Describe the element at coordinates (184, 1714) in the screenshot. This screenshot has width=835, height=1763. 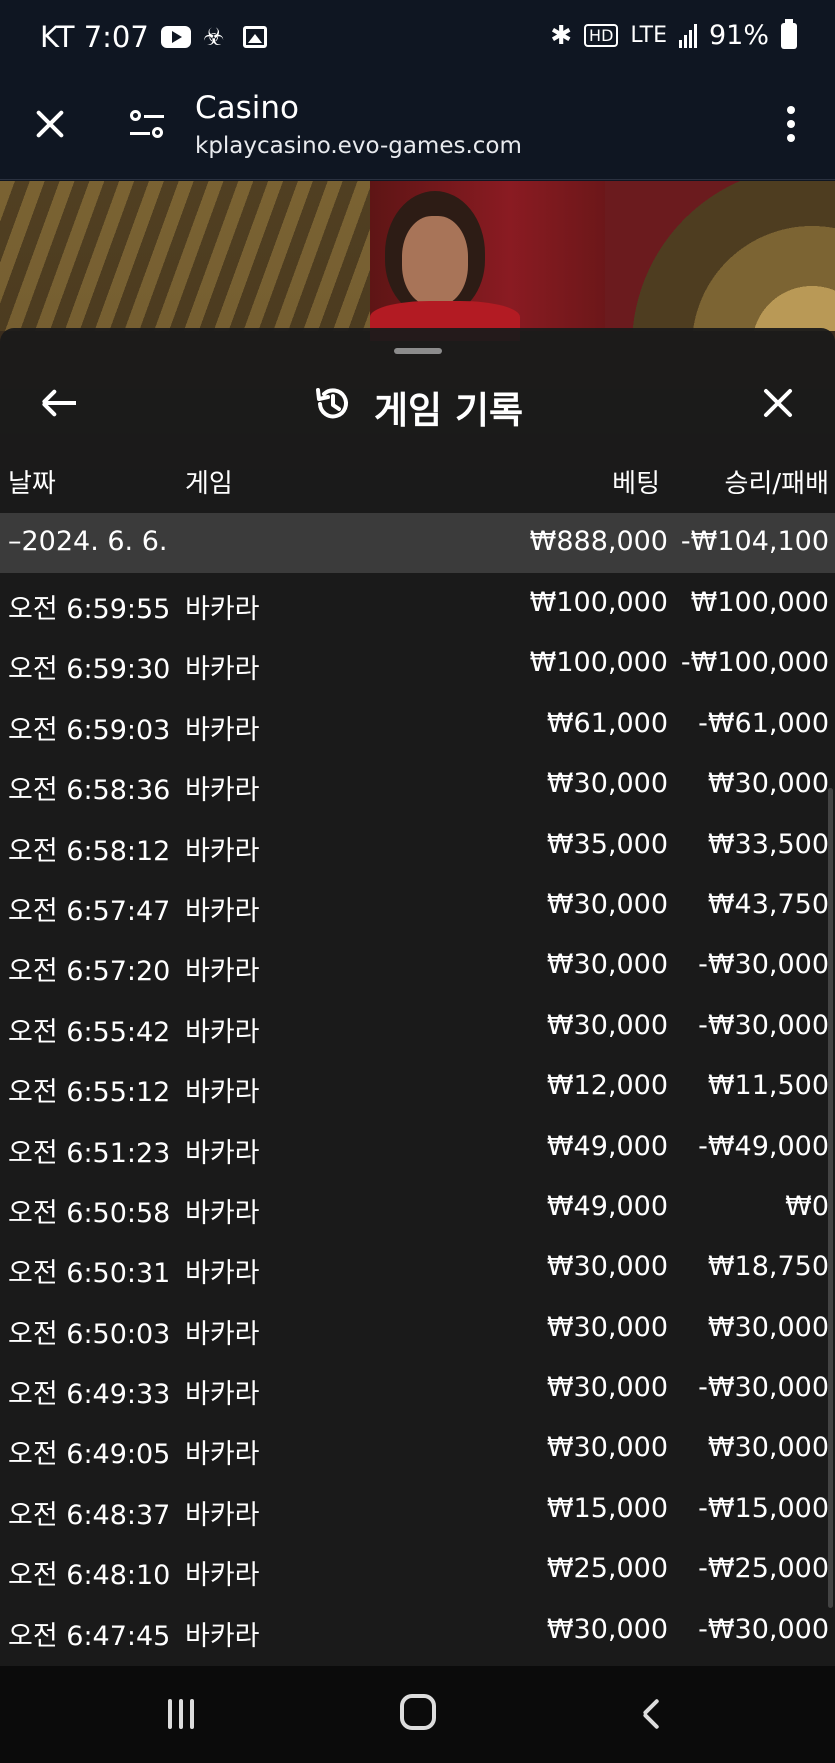
I see `recents-icon` at that location.